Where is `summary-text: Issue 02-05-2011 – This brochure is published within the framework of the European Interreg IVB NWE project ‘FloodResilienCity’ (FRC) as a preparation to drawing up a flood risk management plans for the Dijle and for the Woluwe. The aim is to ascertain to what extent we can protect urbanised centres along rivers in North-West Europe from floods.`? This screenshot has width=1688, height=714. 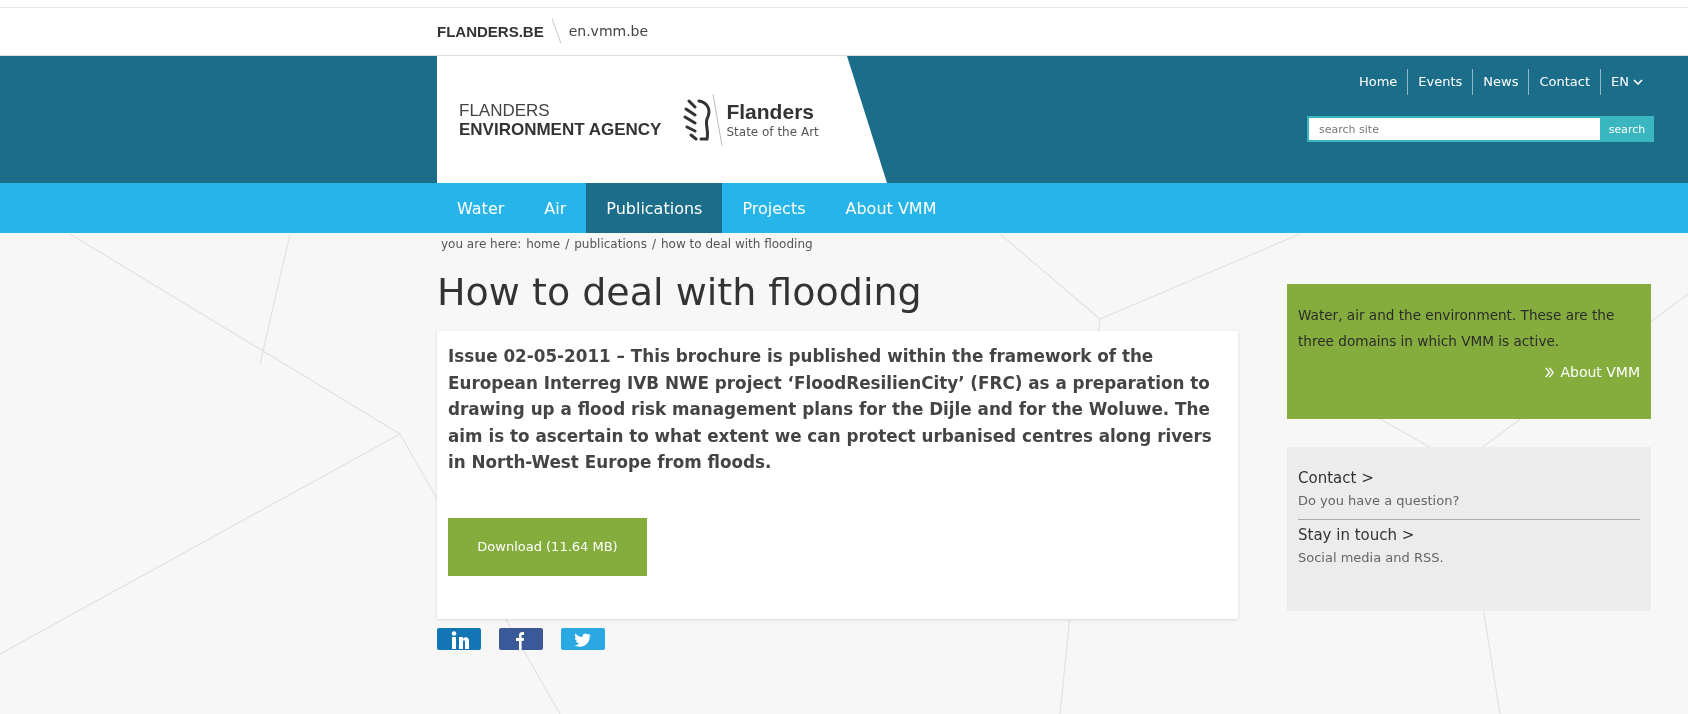
summary-text: Issue 02-05-2011 – This brochure is published within the framework of the European Interreg IVB NWE project ‘FloodResilienCity’ (FRC) as a preparation to drawing up a flood risk management plans for the Dijle and for the Woluwe. The aim is to ascertain to what extent we can protect urbanised centres along rivers in North-West Europe from floods. is located at coordinates (830, 409).